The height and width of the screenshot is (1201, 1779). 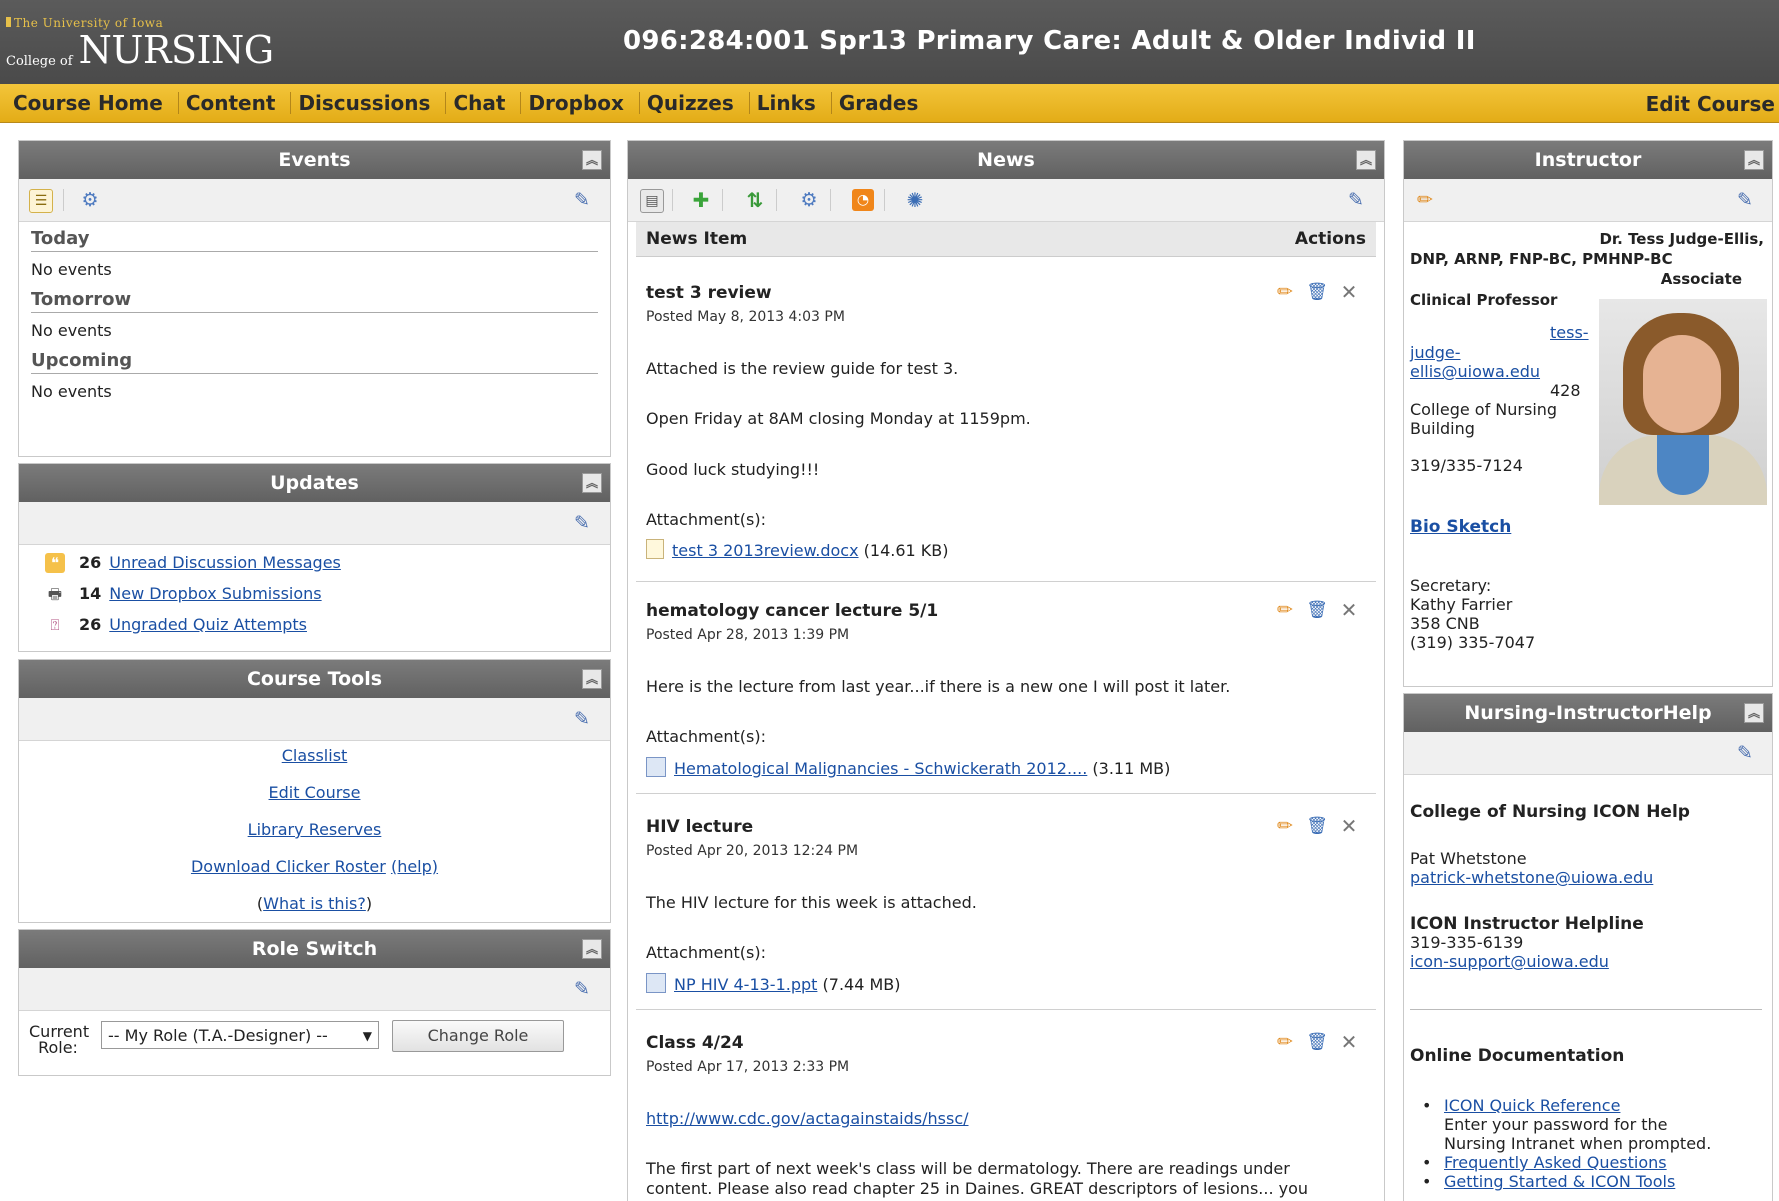 What do you see at coordinates (695, 103) in the screenshot?
I see `nav-quizzes: Quizzes` at bounding box center [695, 103].